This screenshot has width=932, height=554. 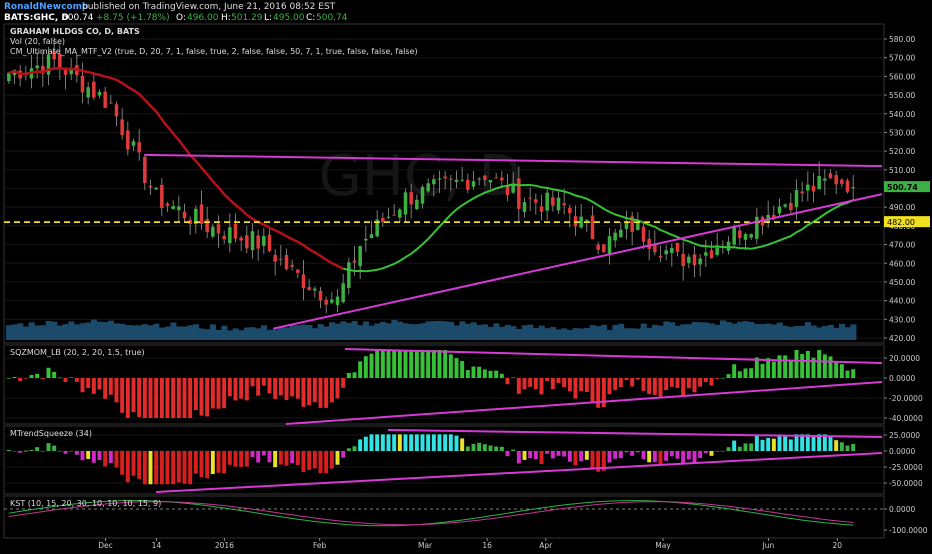 What do you see at coordinates (444, 384) in the screenshot?
I see `squeeze-momentum-panel: SQZMOM_LB (20, 2, 20, 1.5, true)` at bounding box center [444, 384].